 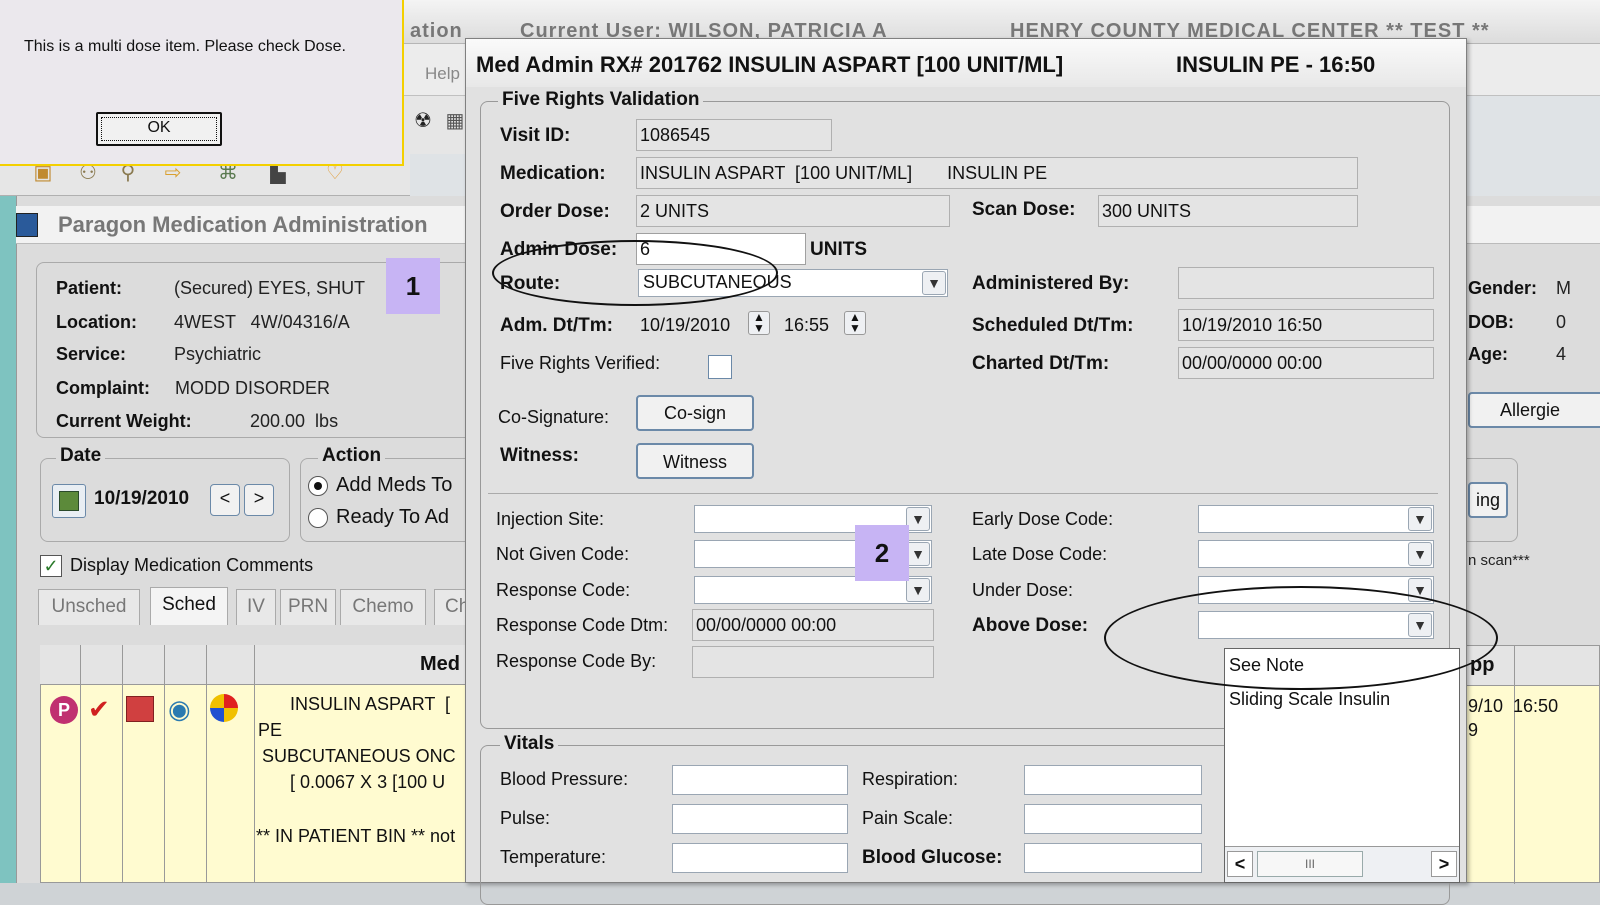 I want to click on adm-time-spinner: ▲ ▼, so click(x=855, y=323).